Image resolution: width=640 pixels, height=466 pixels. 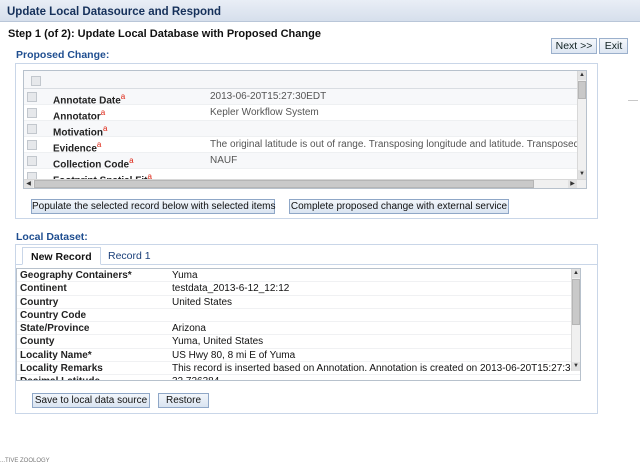 What do you see at coordinates (36, 81) in the screenshot?
I see `select-all-checkbox` at bounding box center [36, 81].